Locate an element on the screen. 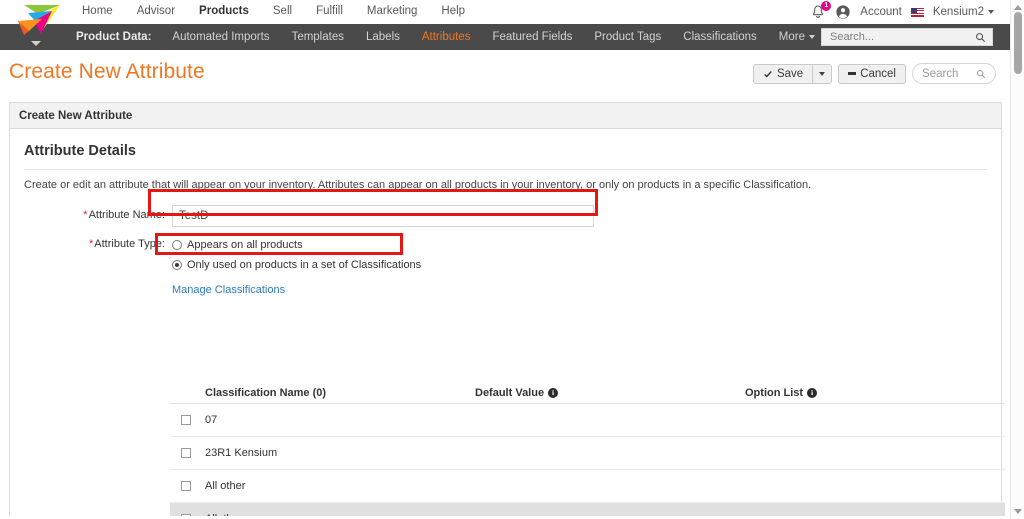 This screenshot has width=1024, height=519. topnav-label: Products is located at coordinates (224, 11).